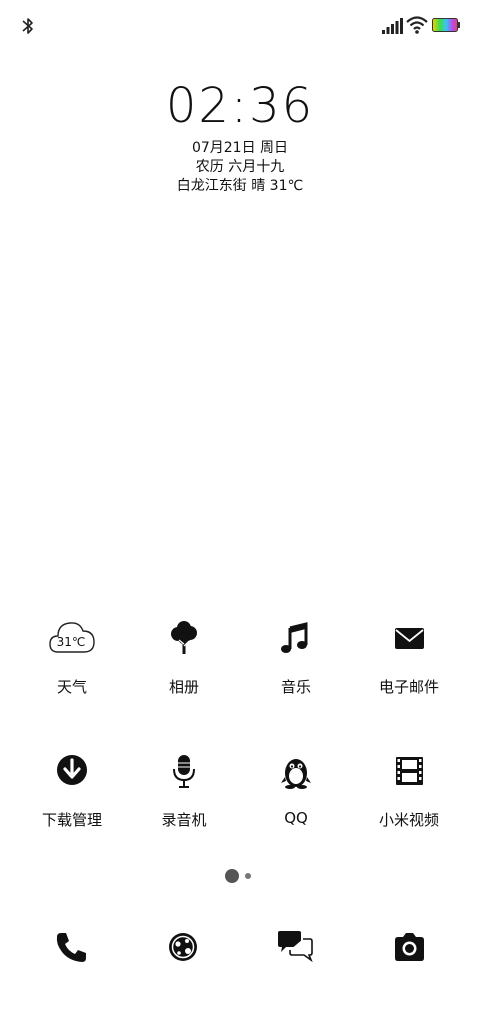  What do you see at coordinates (248, 876) in the screenshot?
I see `page-dot` at bounding box center [248, 876].